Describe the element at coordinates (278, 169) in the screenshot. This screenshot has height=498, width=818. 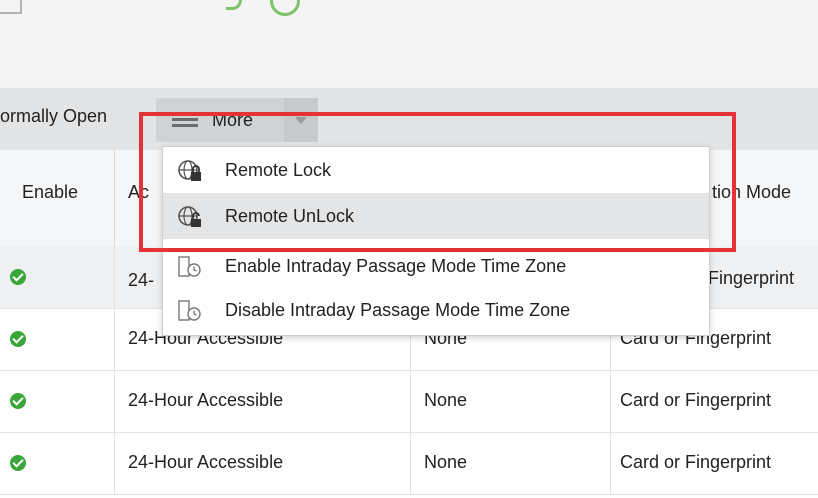
I see `menu-item-label: Remote Lock` at that location.